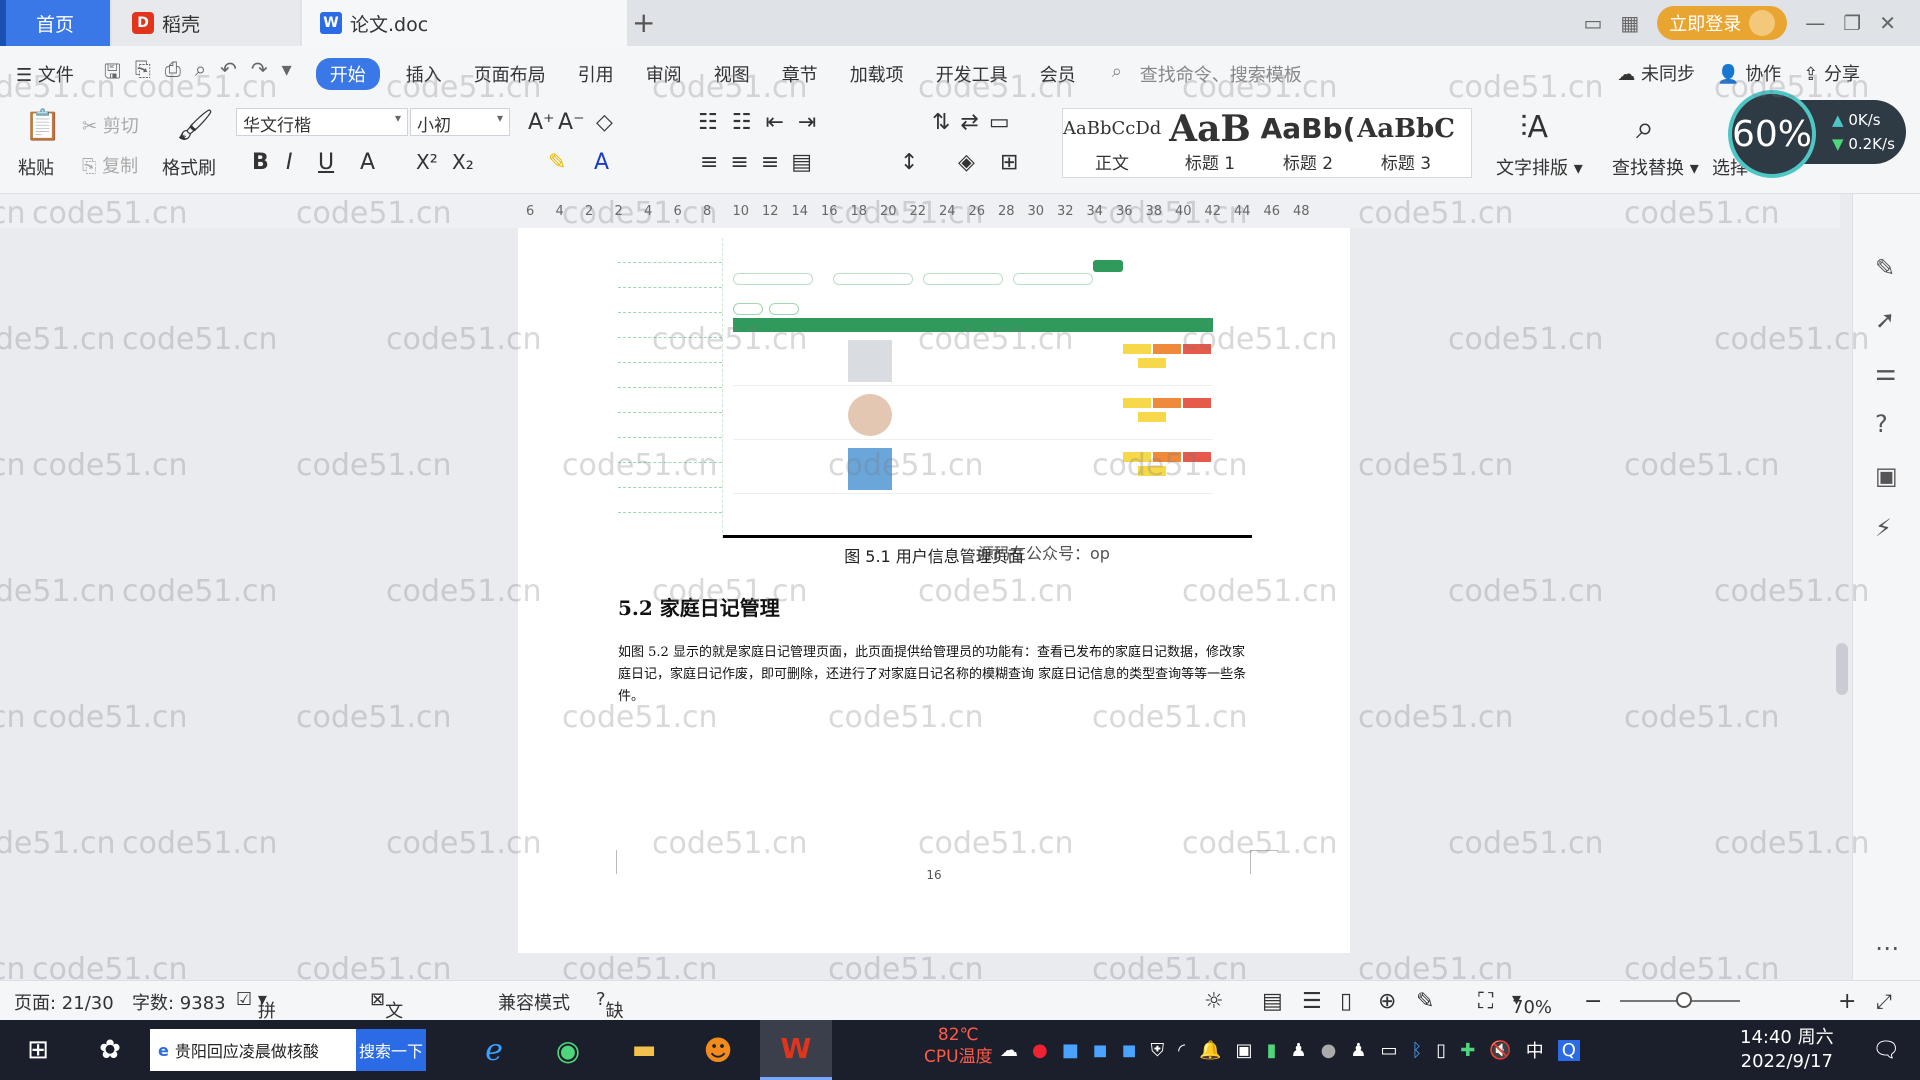 This screenshot has height=1080, width=1920. What do you see at coordinates (1887, 23) in the screenshot?
I see `close-icon: ✕` at bounding box center [1887, 23].